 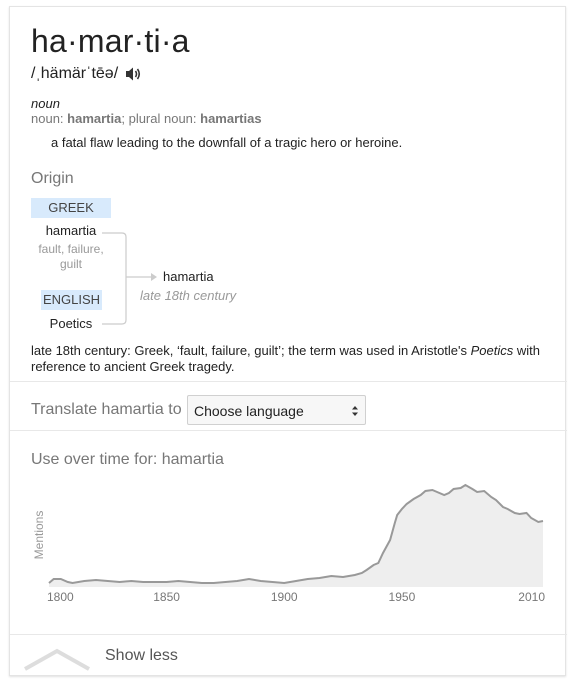 What do you see at coordinates (71, 208) in the screenshot?
I see `greek-language-badge: GREEK` at bounding box center [71, 208].